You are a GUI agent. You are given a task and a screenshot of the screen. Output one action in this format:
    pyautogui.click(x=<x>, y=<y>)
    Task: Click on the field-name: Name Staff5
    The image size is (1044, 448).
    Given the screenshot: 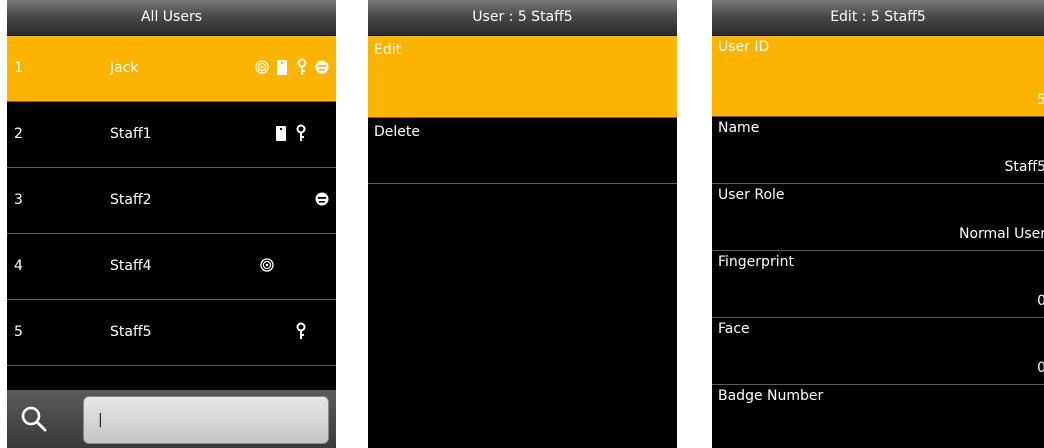 What is the action you would take?
    pyautogui.click(x=878, y=150)
    